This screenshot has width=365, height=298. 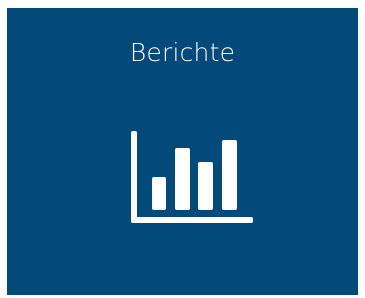 I want to click on reports-tile-label: Berichte, so click(x=182, y=52).